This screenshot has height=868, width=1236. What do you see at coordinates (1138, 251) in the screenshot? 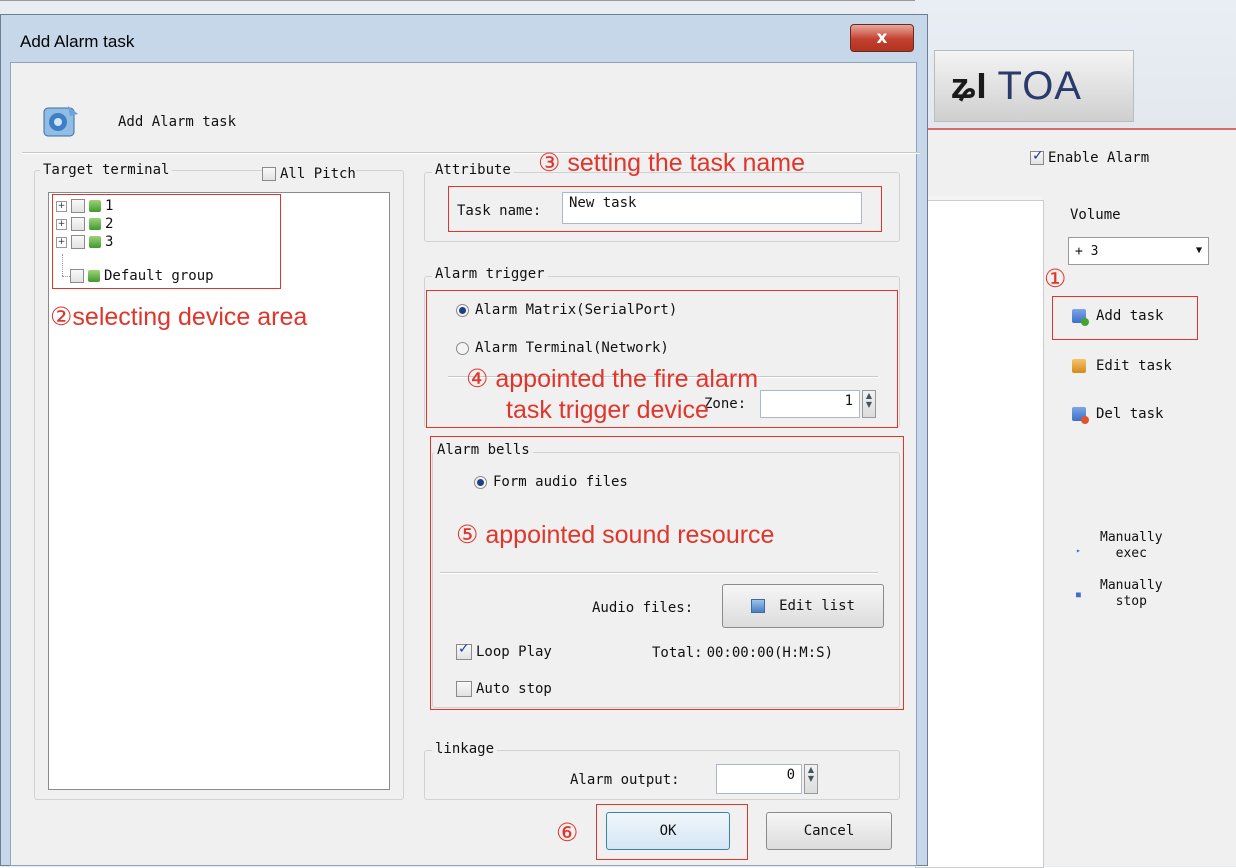
I see `volume-select: + 3 ▼` at bounding box center [1138, 251].